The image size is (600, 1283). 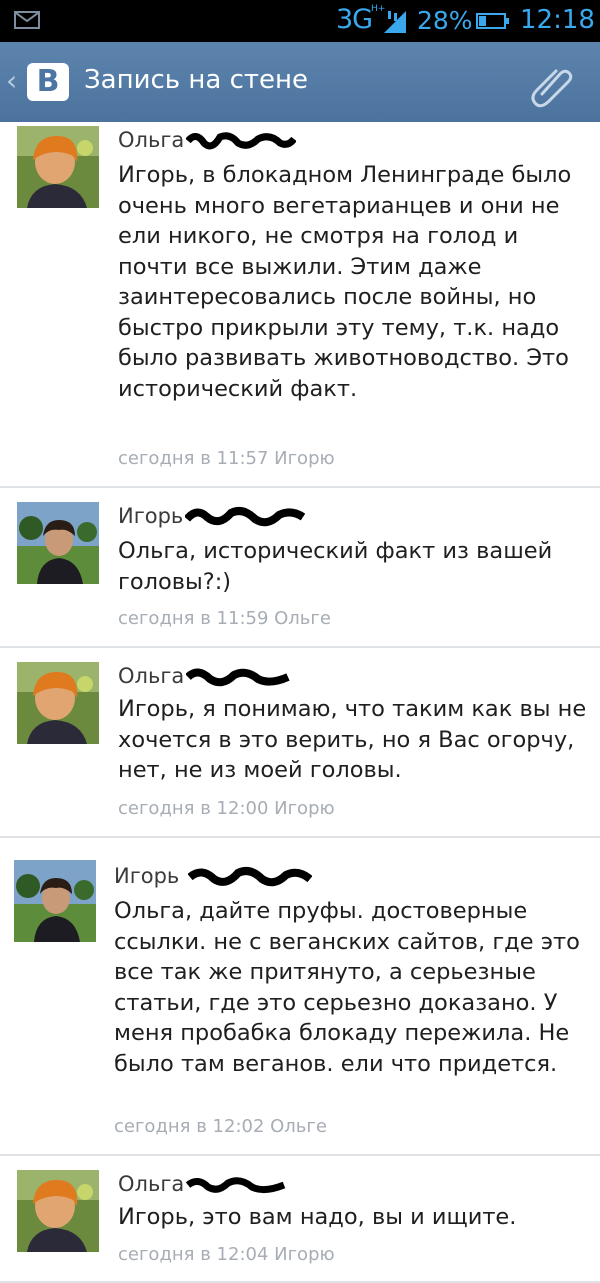 I want to click on page-title: Запись на стене, so click(x=196, y=80).